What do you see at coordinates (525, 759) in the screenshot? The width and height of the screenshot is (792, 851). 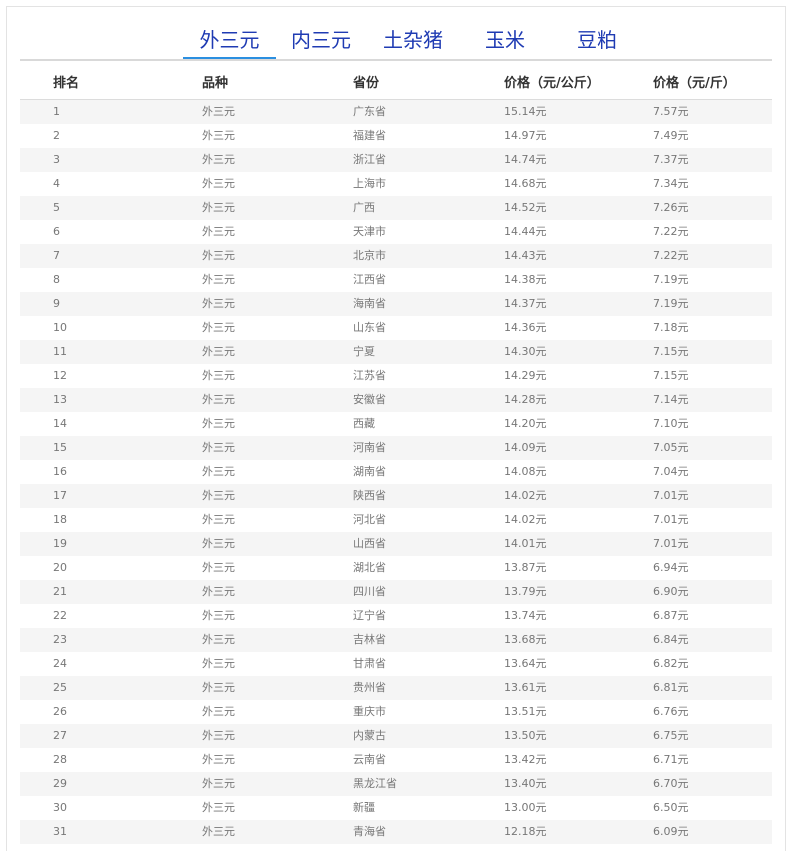 I see `cell-price-per-kg: 13.42元` at bounding box center [525, 759].